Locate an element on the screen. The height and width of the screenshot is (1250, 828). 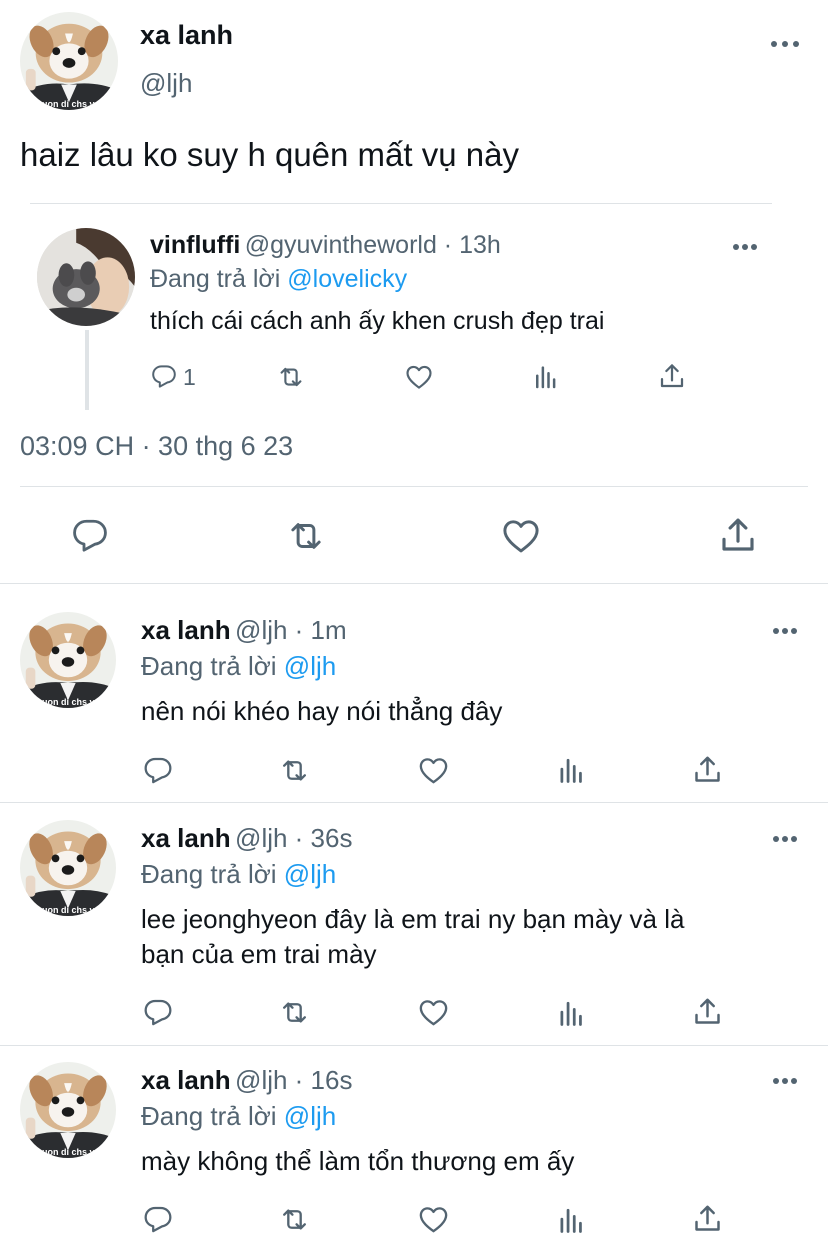
reply-header: xa lanh @ljh · 1m is located at coordinates (244, 630).